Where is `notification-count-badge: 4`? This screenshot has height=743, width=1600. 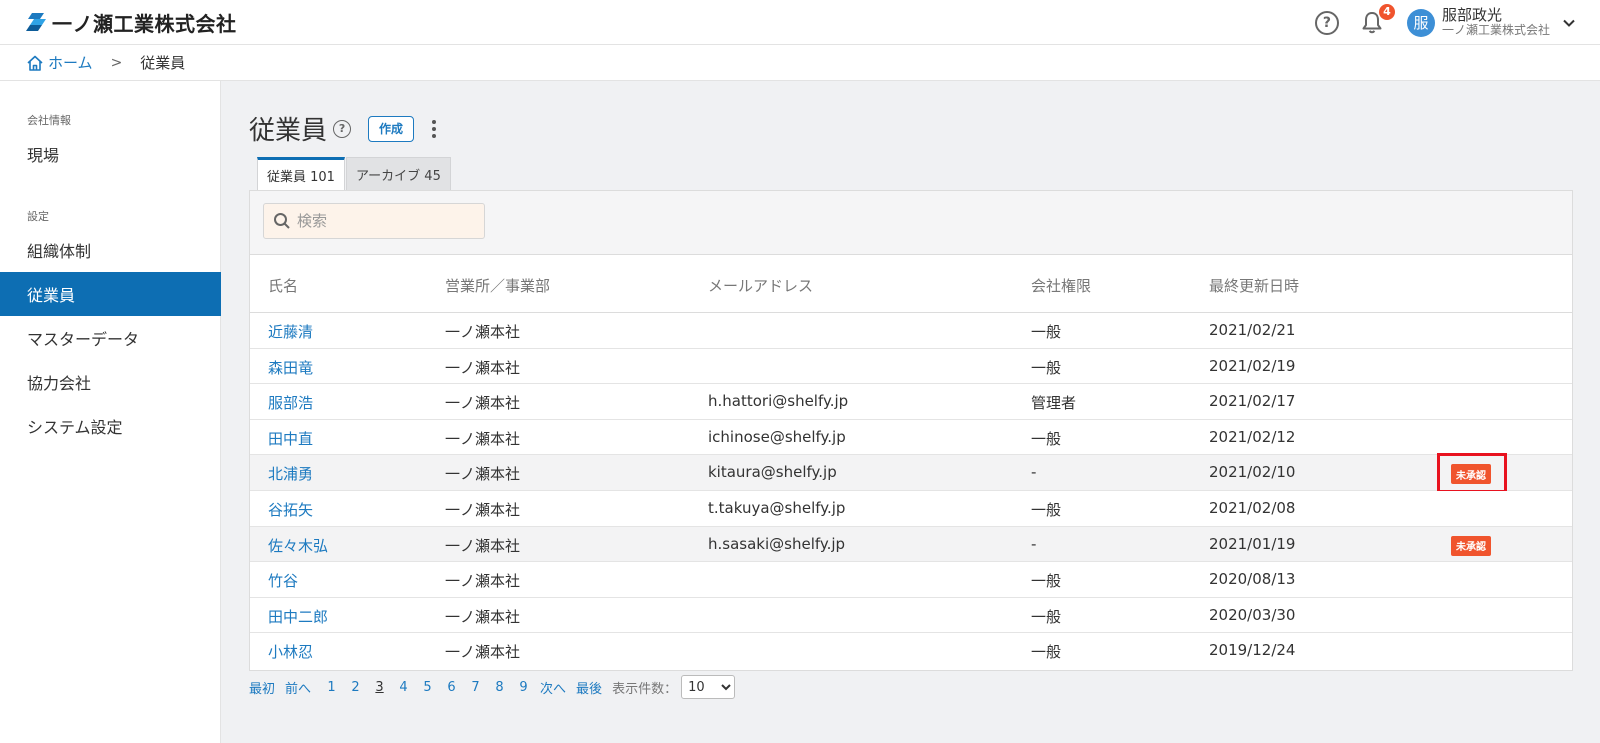 notification-count-badge: 4 is located at coordinates (1386, 11).